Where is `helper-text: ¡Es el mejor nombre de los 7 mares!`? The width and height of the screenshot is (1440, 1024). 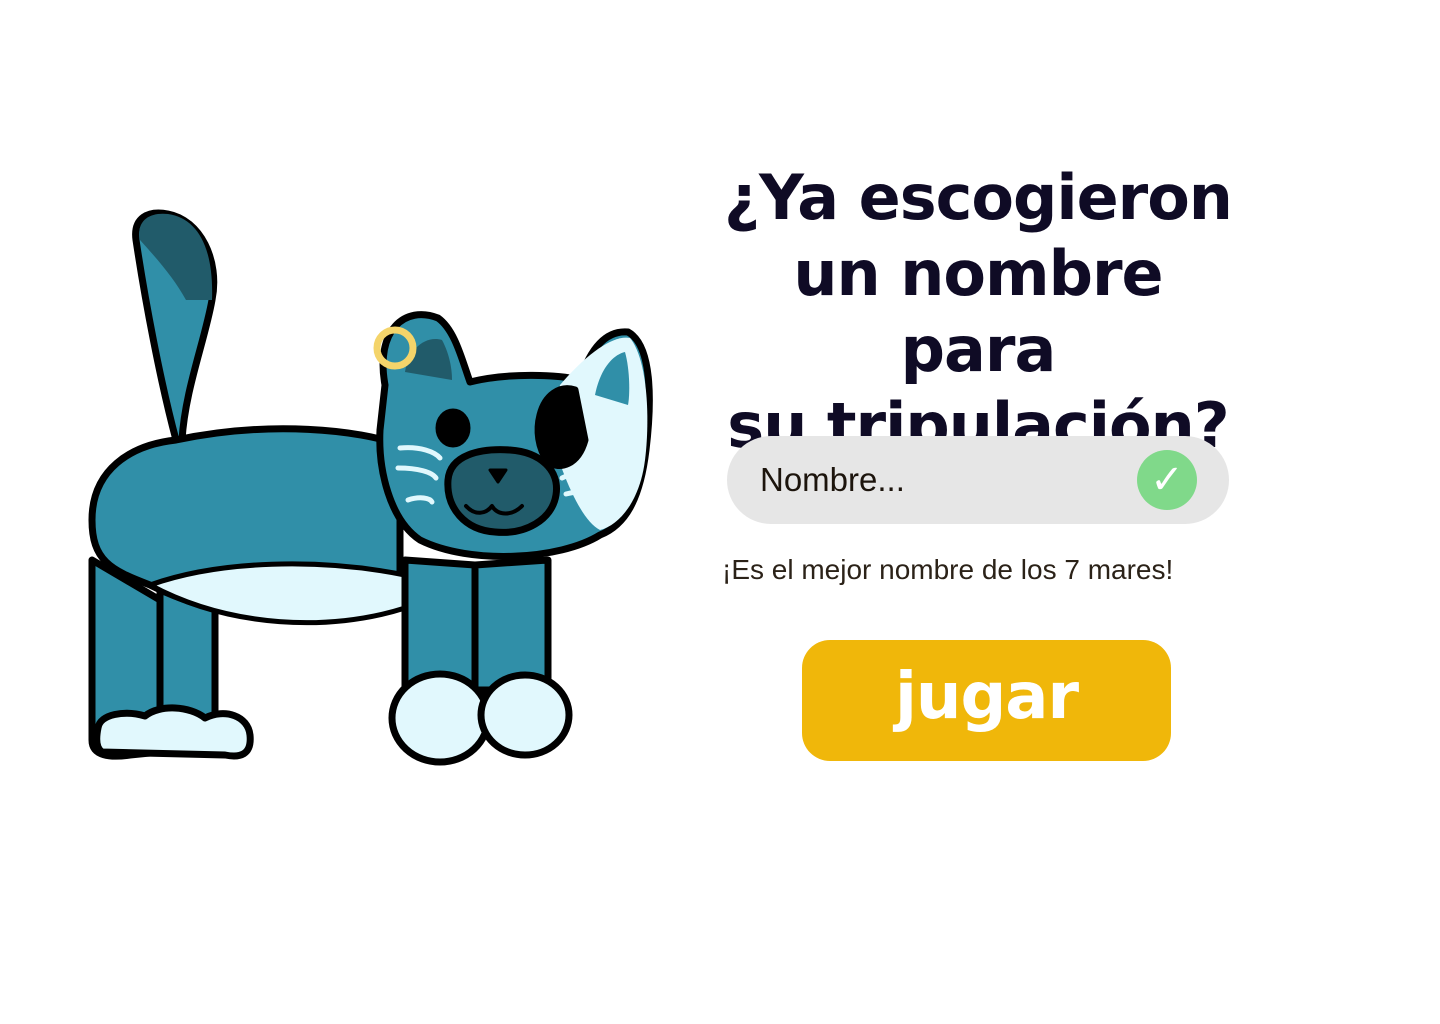 helper-text: ¡Es el mejor nombre de los 7 mares! is located at coordinates (948, 569).